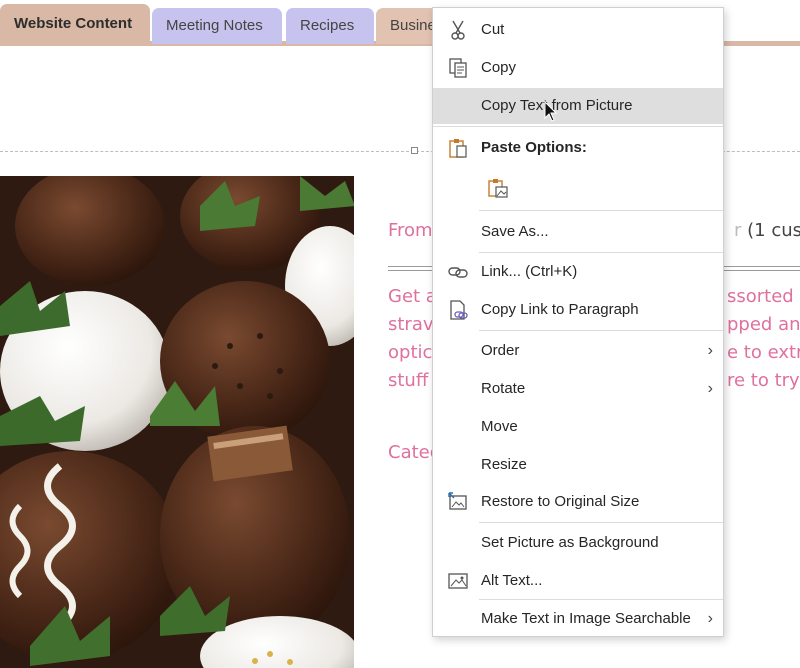 This screenshot has width=800, height=668. I want to click on menu-item-rotate: Rotate ›, so click(578, 389).